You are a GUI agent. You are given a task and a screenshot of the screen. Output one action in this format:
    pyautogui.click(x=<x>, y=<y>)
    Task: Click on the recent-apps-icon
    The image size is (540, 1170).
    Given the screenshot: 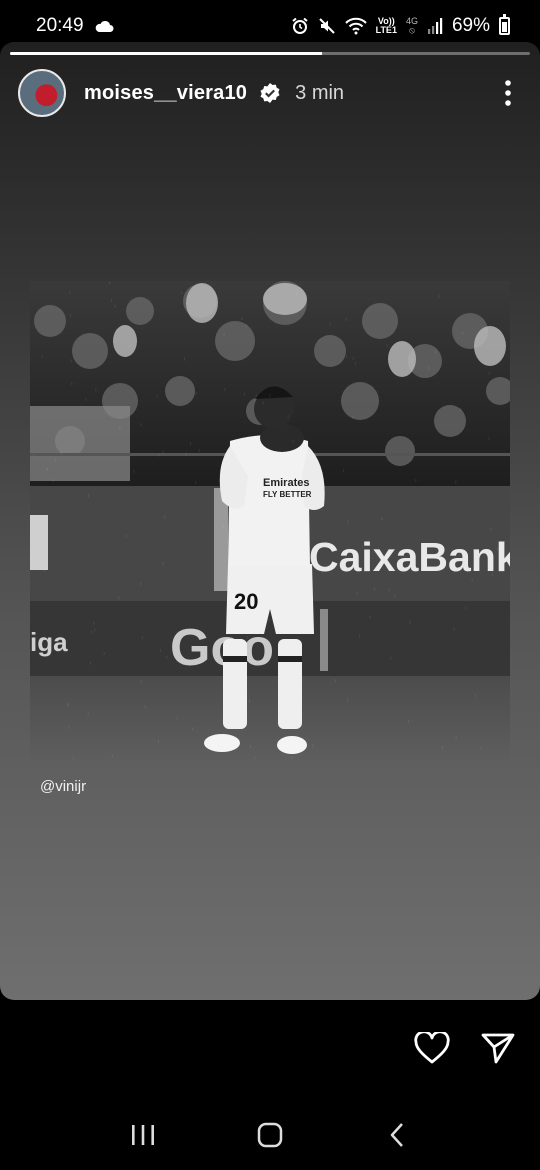 What is the action you would take?
    pyautogui.click(x=143, y=1135)
    